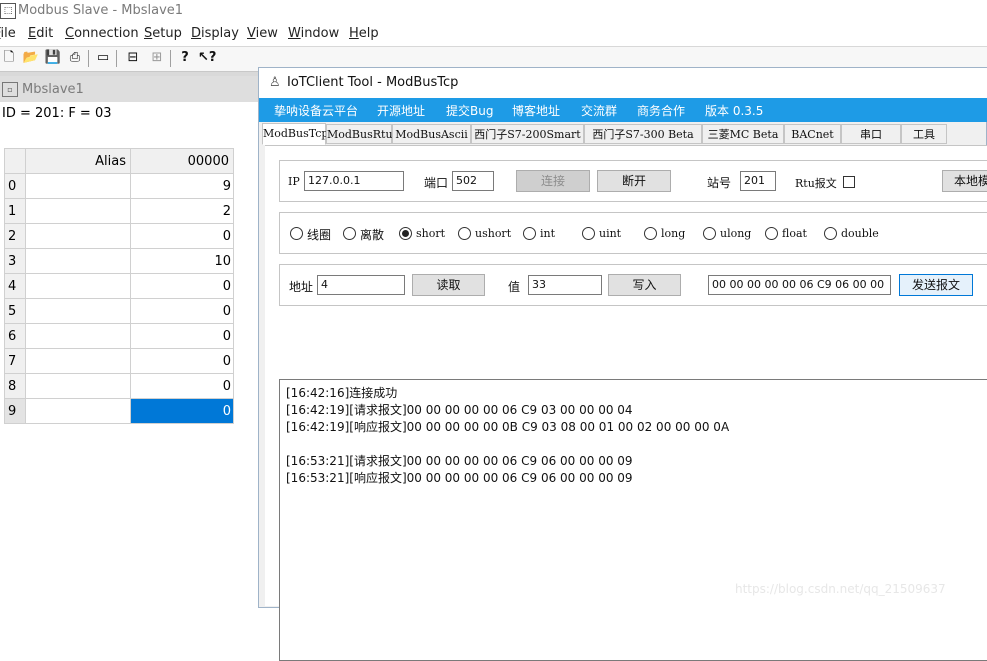 The height and width of the screenshot is (661, 987). What do you see at coordinates (185, 58) in the screenshot?
I see `help-icon: ?` at bounding box center [185, 58].